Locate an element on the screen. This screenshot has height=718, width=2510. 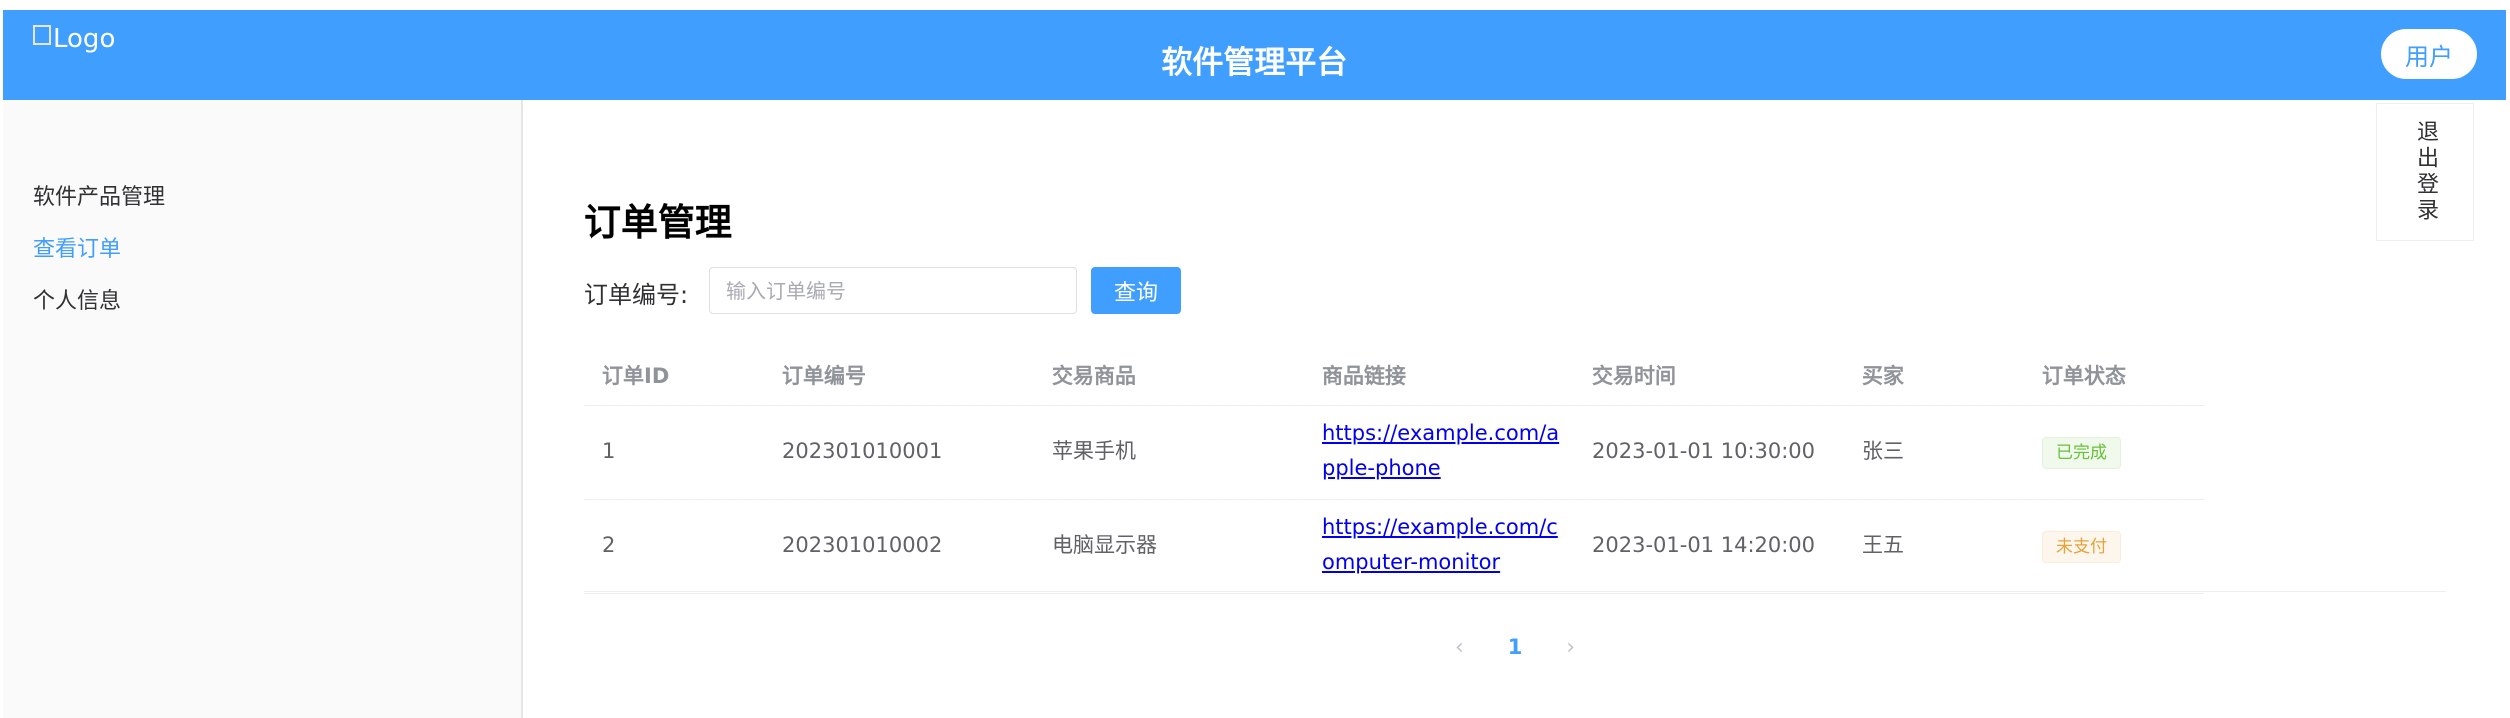
product-cell: 苹果手机 is located at coordinates (1094, 451).